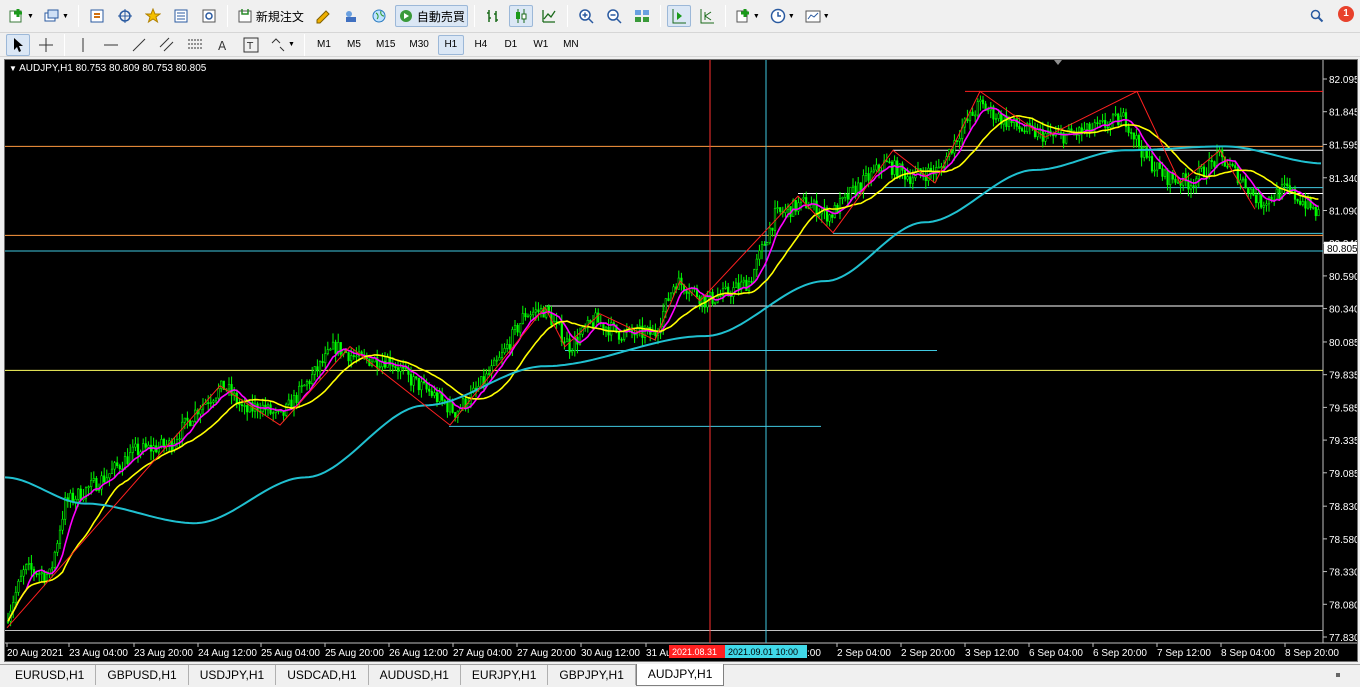  I want to click on timeframe-h1-button: H1, so click(450, 44).